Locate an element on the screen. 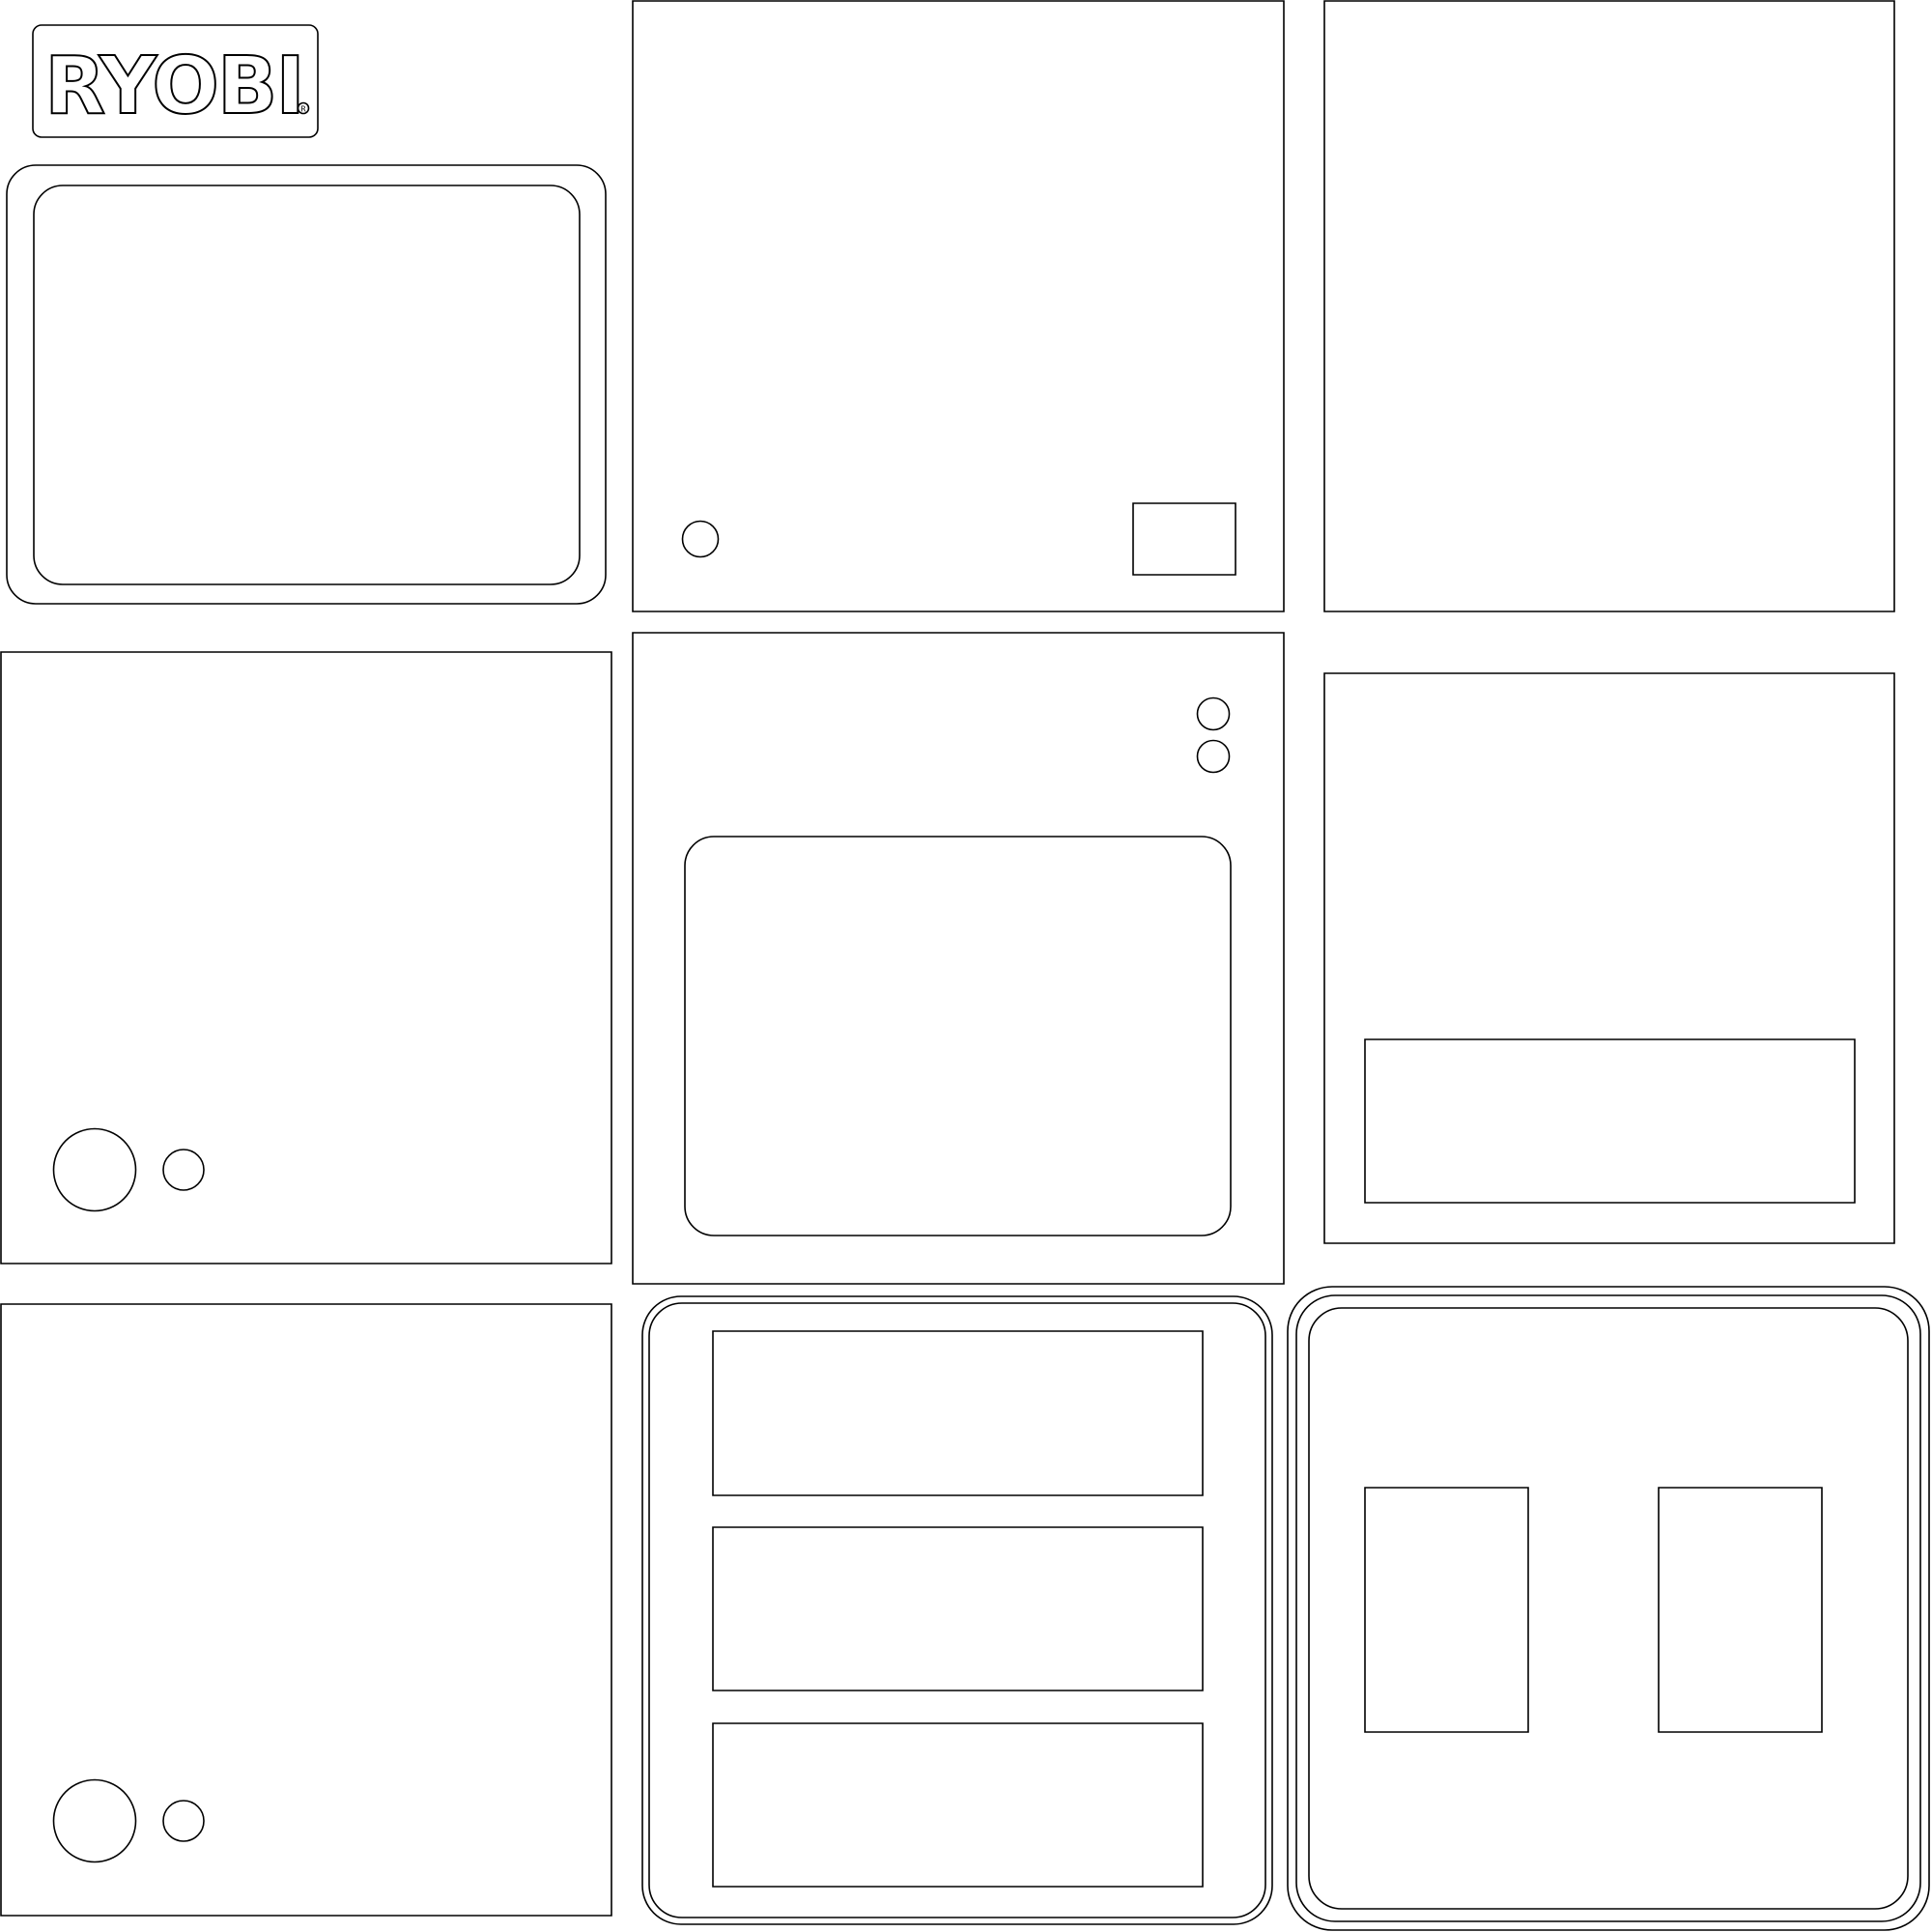 The height and width of the screenshot is (1932, 1932). panel-6-wide-rectangle is located at coordinates (1610, 1121).